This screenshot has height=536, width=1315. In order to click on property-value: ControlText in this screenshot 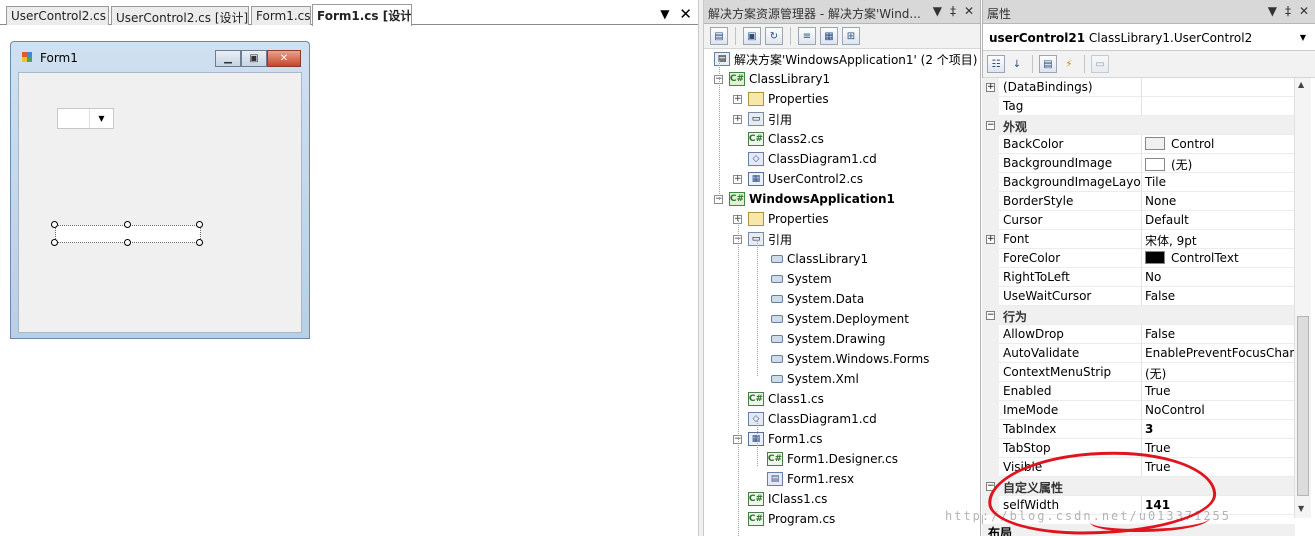, I will do `click(1218, 258)`.